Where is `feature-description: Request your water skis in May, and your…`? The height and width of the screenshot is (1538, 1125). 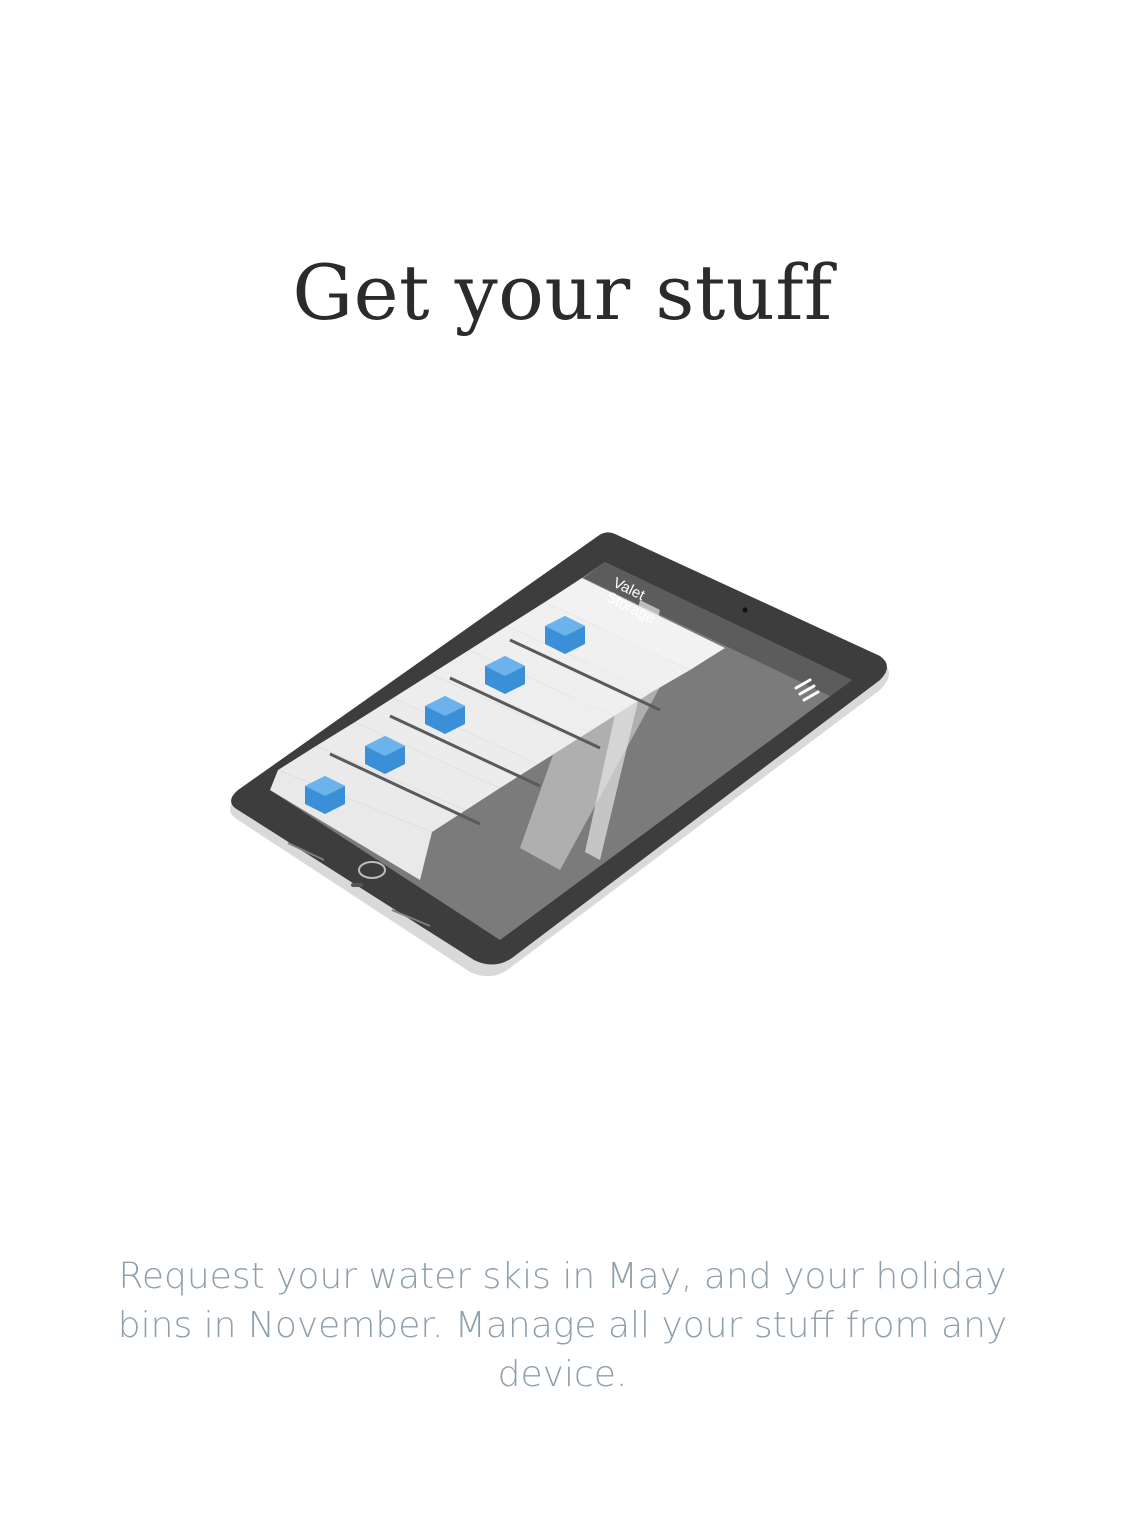 feature-description: Request your water skis in May, and your… is located at coordinates (562, 1325).